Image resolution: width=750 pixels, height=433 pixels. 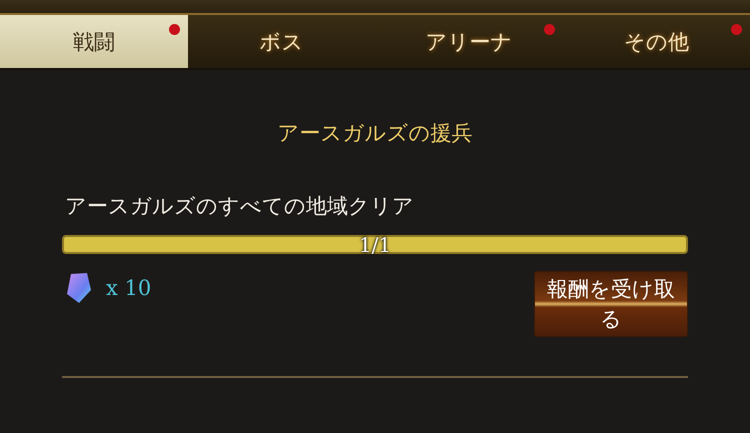 I want to click on tab: アリーナ, so click(x=468, y=41).